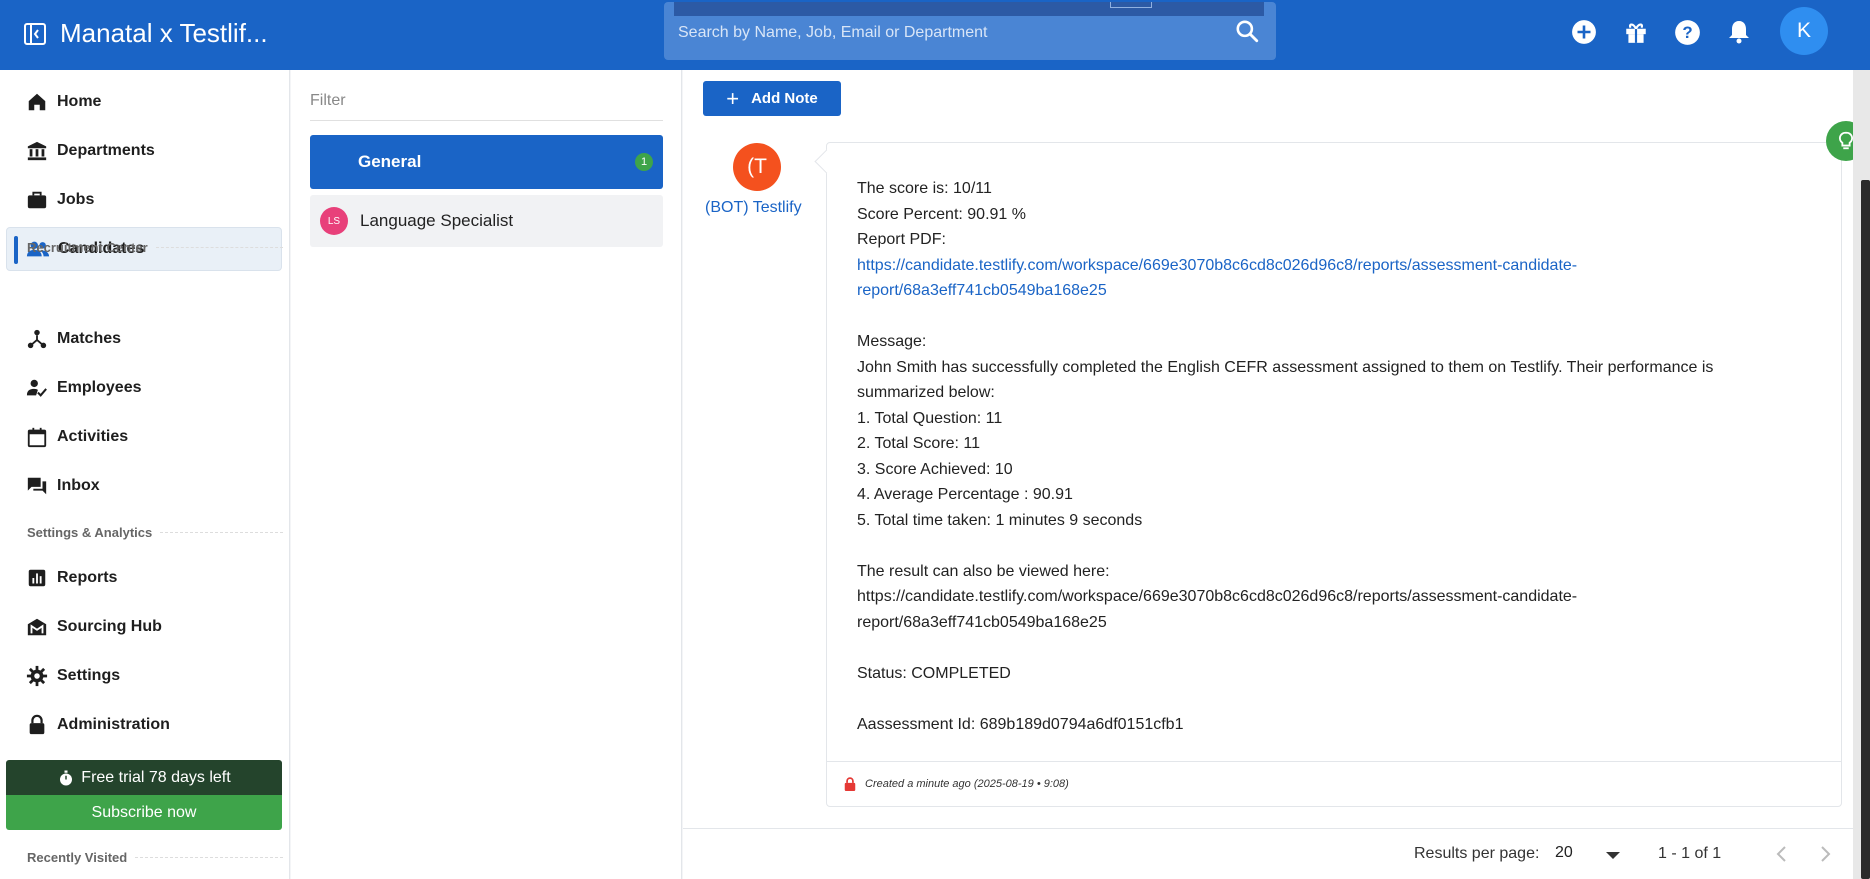 This screenshot has width=1870, height=879. Describe the element at coordinates (967, 784) in the screenshot. I see `created-timestamp: Created a minute ago (2025-08-19 • 9:08)` at that location.